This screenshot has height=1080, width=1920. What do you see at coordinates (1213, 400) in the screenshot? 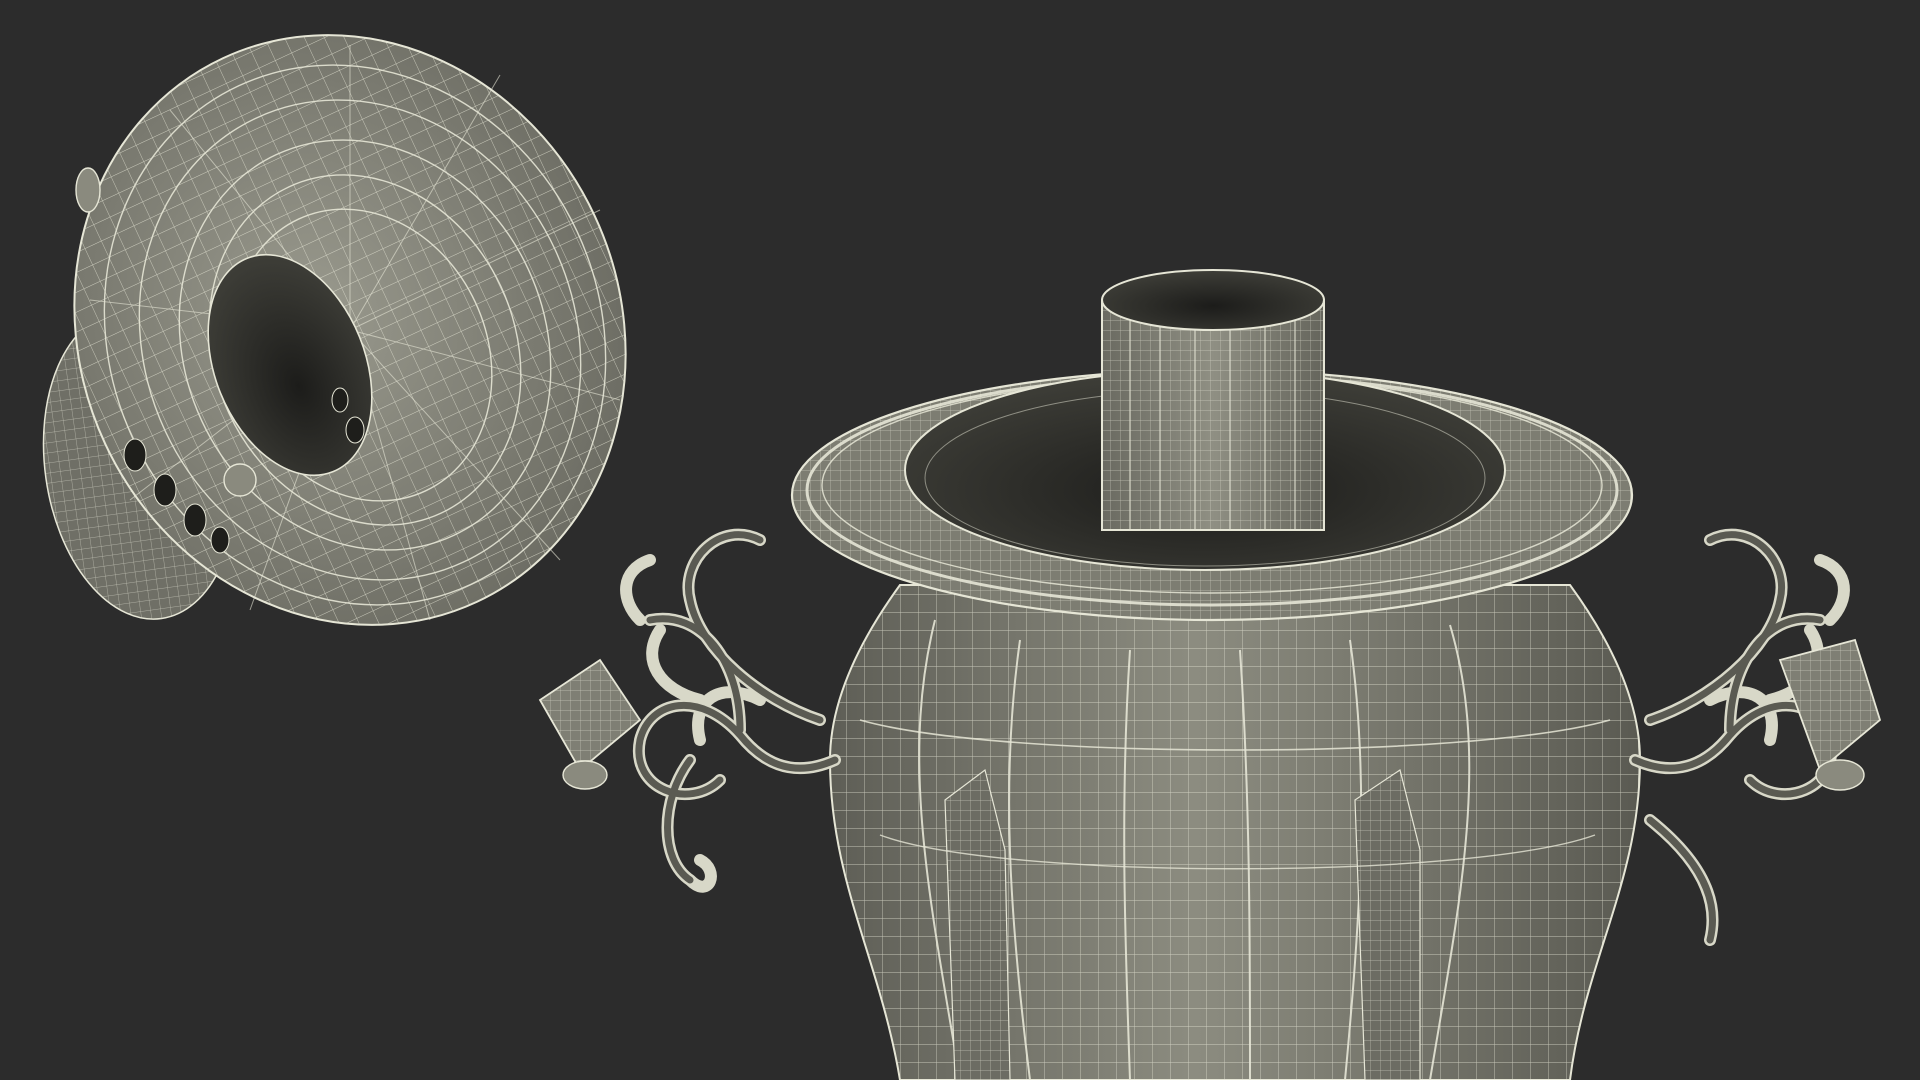
I see `chimney-pipe-wireframe` at bounding box center [1213, 400].